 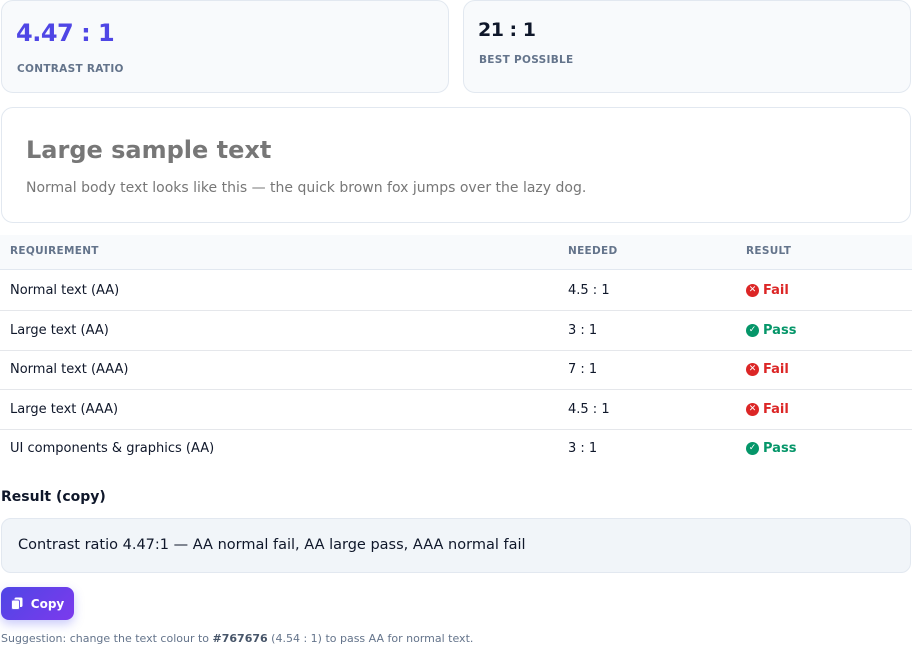 I want to click on contrast-ratio-value: 4.47 : 1, so click(x=65, y=33).